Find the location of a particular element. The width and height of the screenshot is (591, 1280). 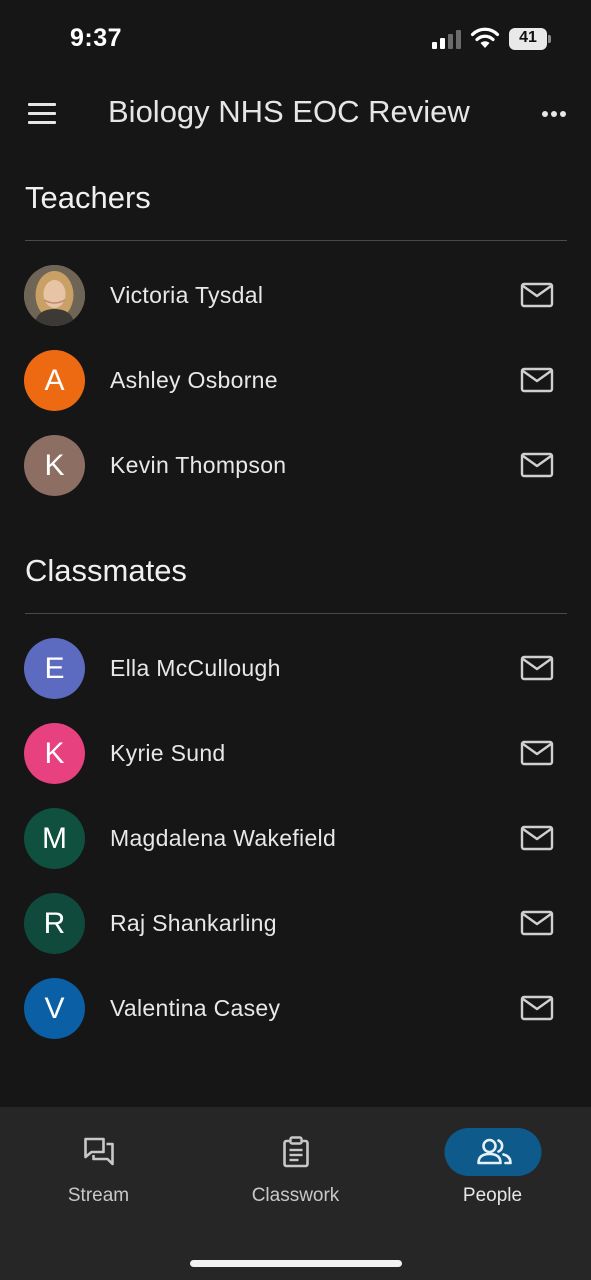

person-name: Victoria Tysdal is located at coordinates (187, 295).